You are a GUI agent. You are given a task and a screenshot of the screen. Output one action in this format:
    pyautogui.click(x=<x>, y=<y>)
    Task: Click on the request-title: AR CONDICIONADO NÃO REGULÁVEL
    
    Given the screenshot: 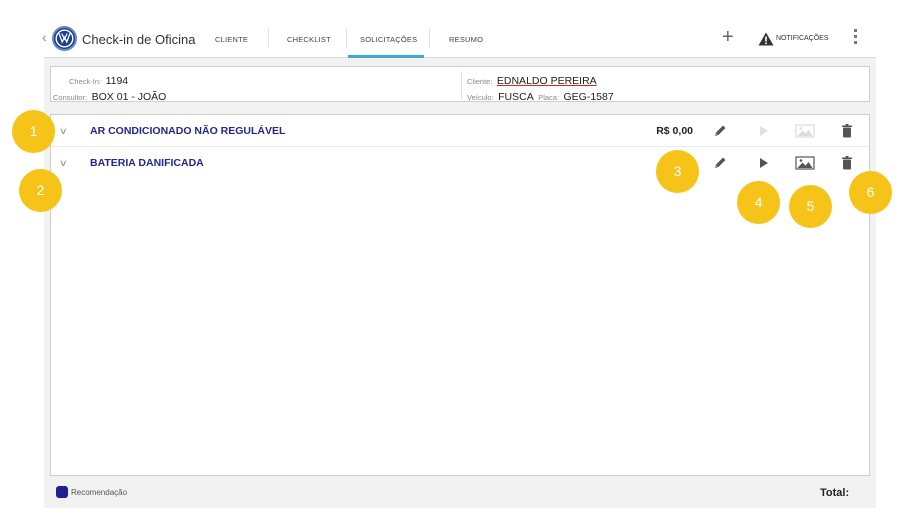 What is the action you would take?
    pyautogui.click(x=188, y=131)
    